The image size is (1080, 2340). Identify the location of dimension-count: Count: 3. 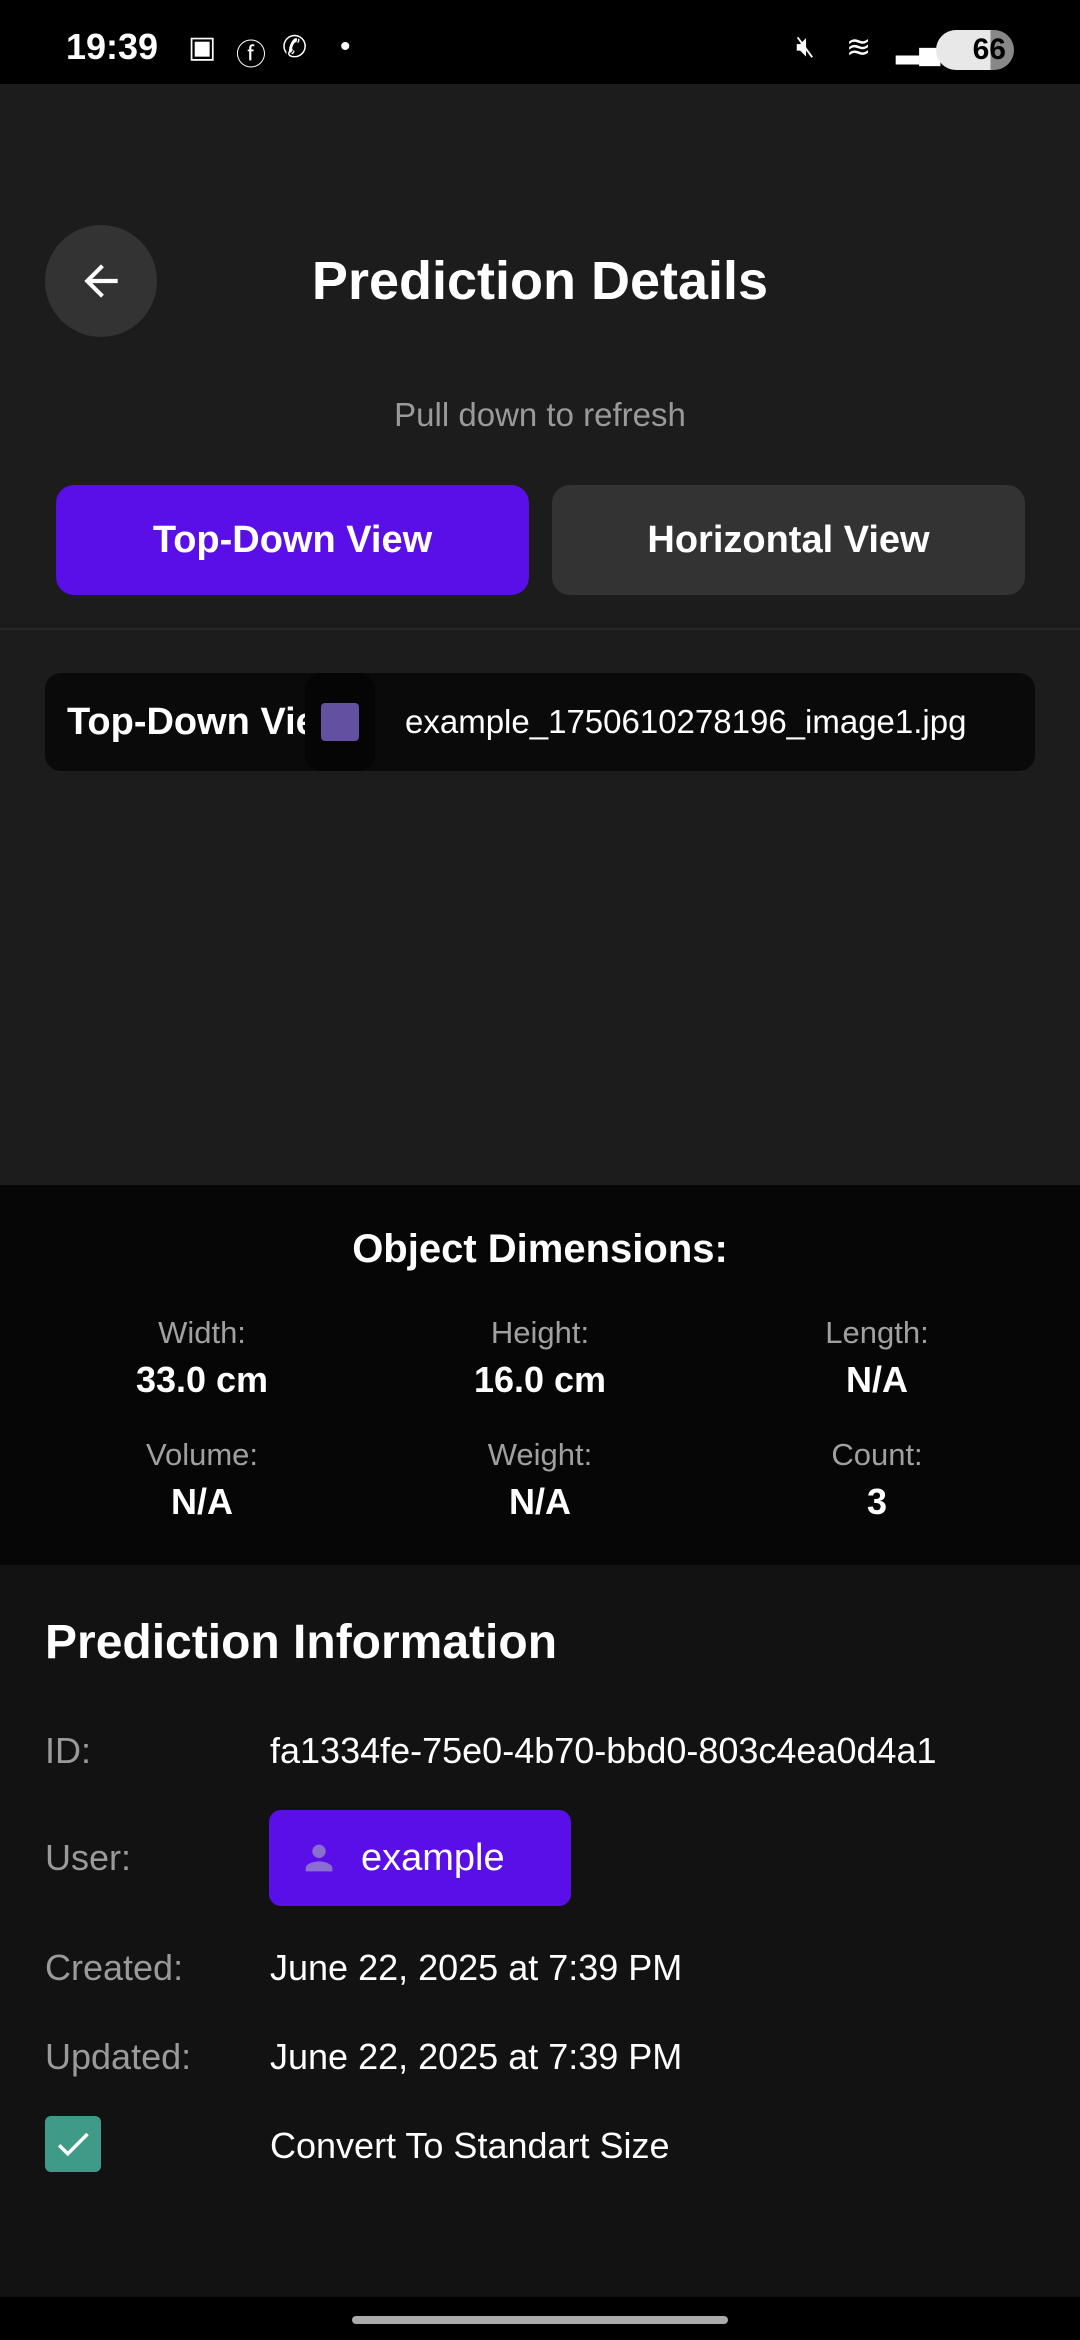
(877, 1480).